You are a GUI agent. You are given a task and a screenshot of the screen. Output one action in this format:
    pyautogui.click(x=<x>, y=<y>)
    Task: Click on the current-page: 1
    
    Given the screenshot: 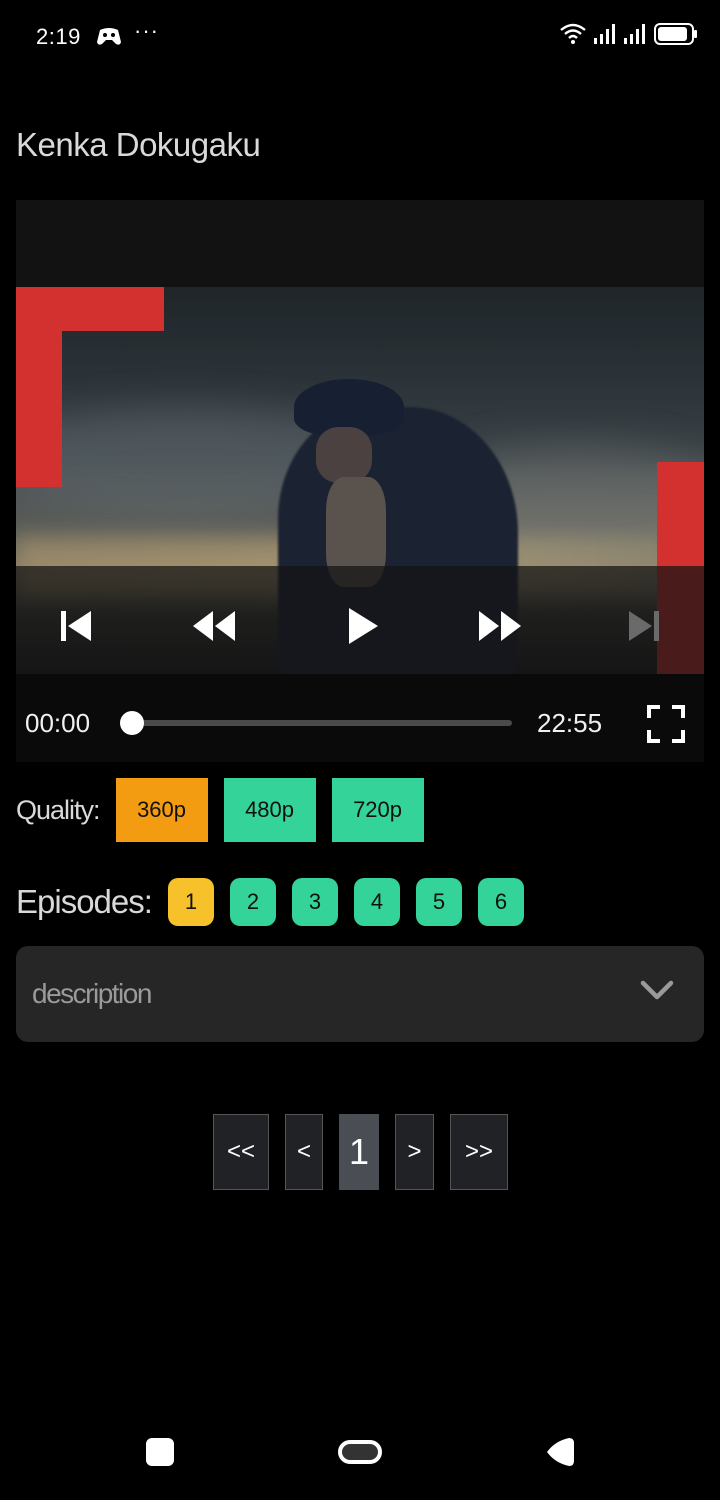 What is the action you would take?
    pyautogui.click(x=359, y=1152)
    